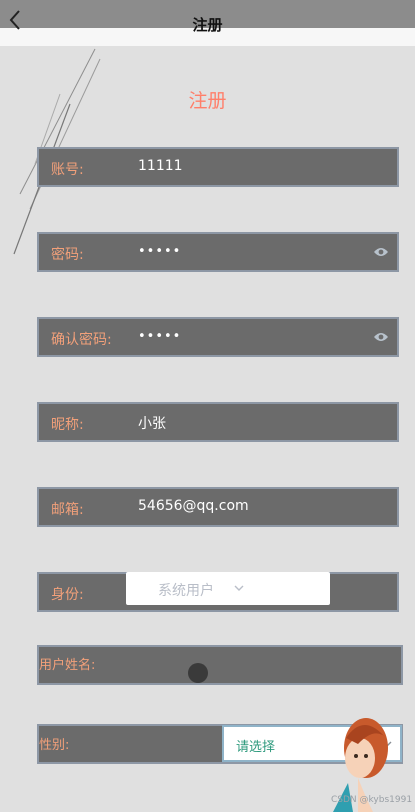 This screenshot has width=415, height=812. I want to click on confirm-password-label: 确认密码:, so click(81, 340).